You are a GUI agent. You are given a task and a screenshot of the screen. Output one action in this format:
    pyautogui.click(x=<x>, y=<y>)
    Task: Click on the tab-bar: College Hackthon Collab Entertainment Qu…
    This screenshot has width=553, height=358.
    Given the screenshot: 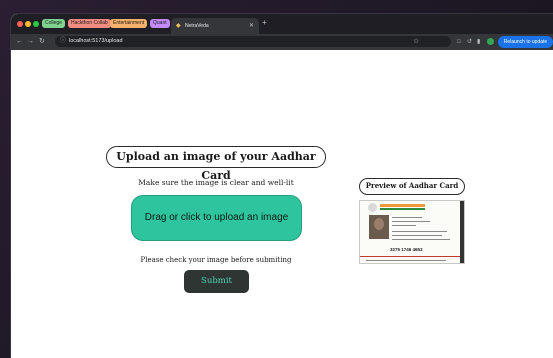 What is the action you would take?
    pyautogui.click(x=282, y=24)
    